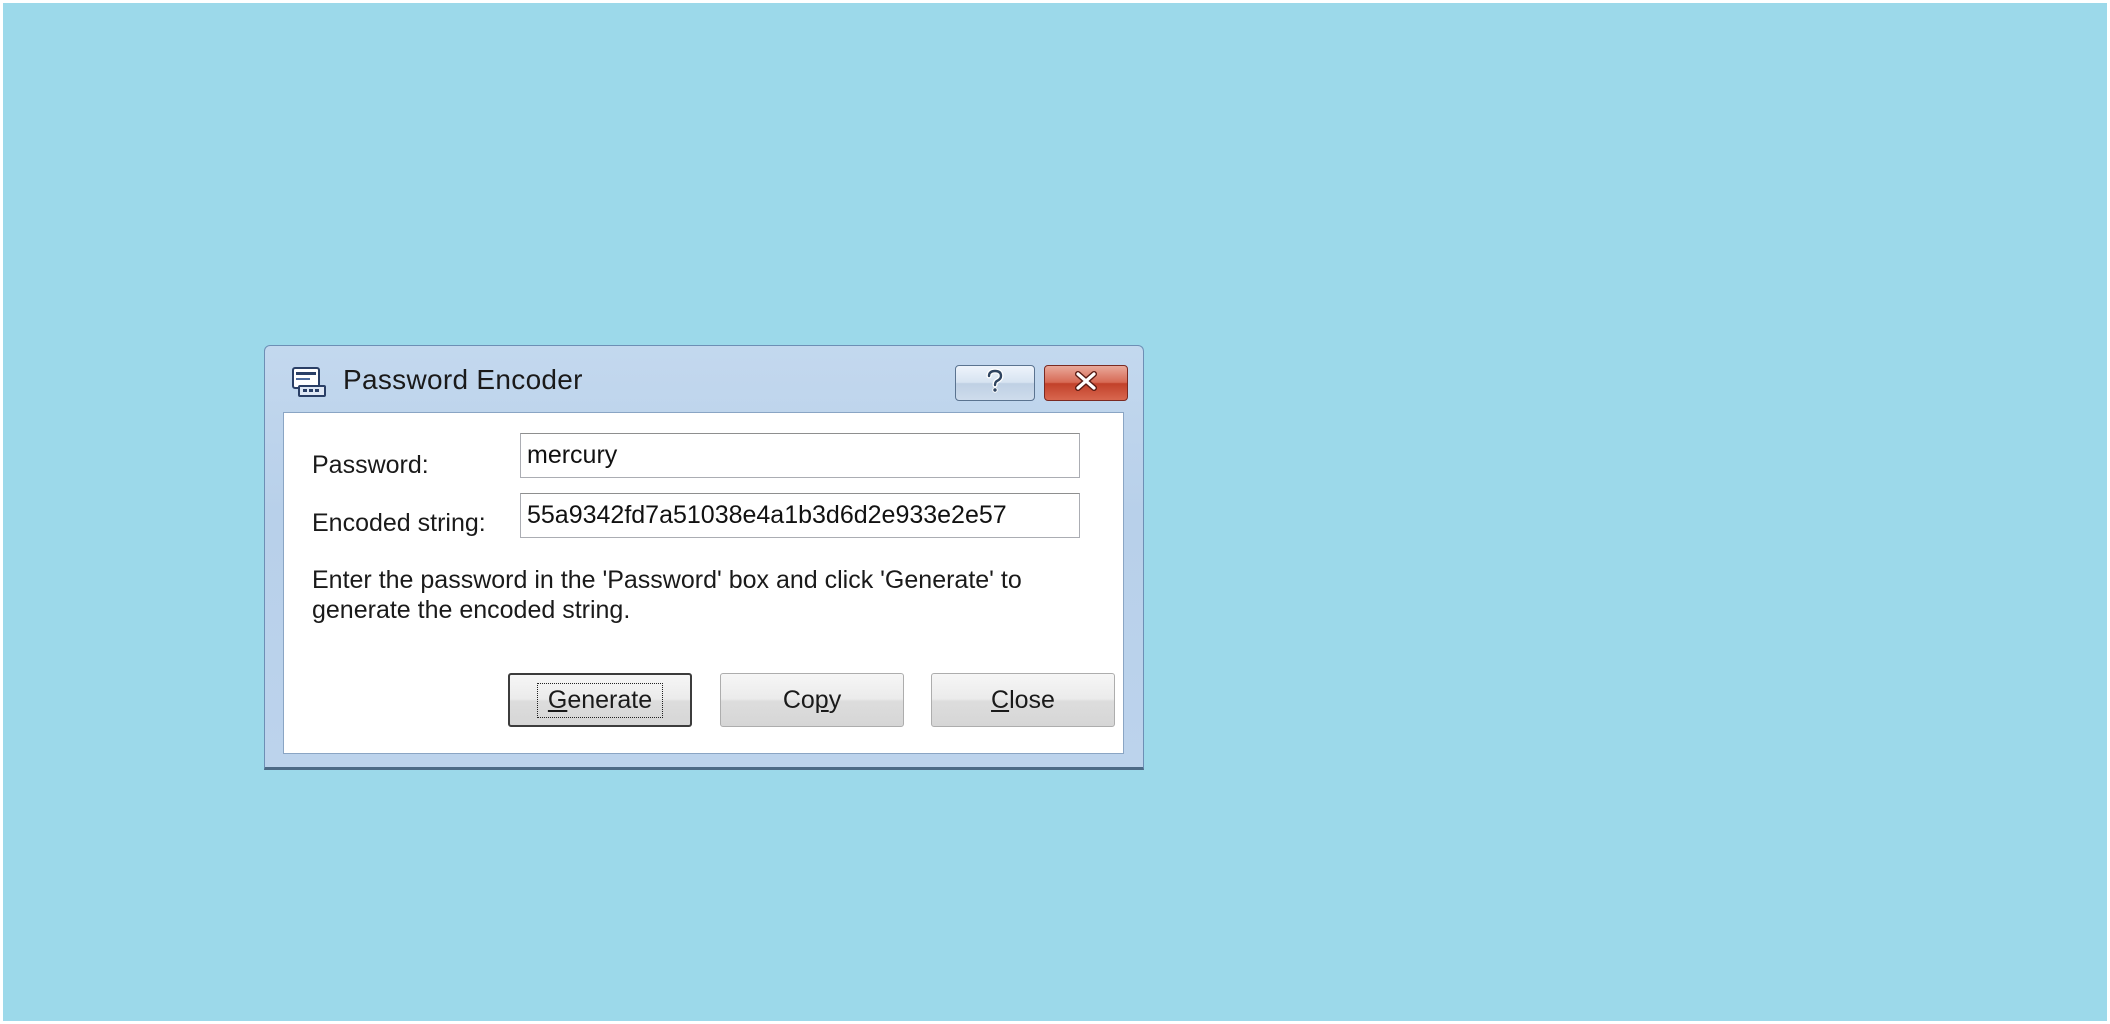 The width and height of the screenshot is (2110, 1024). I want to click on close-window-button, so click(1086, 383).